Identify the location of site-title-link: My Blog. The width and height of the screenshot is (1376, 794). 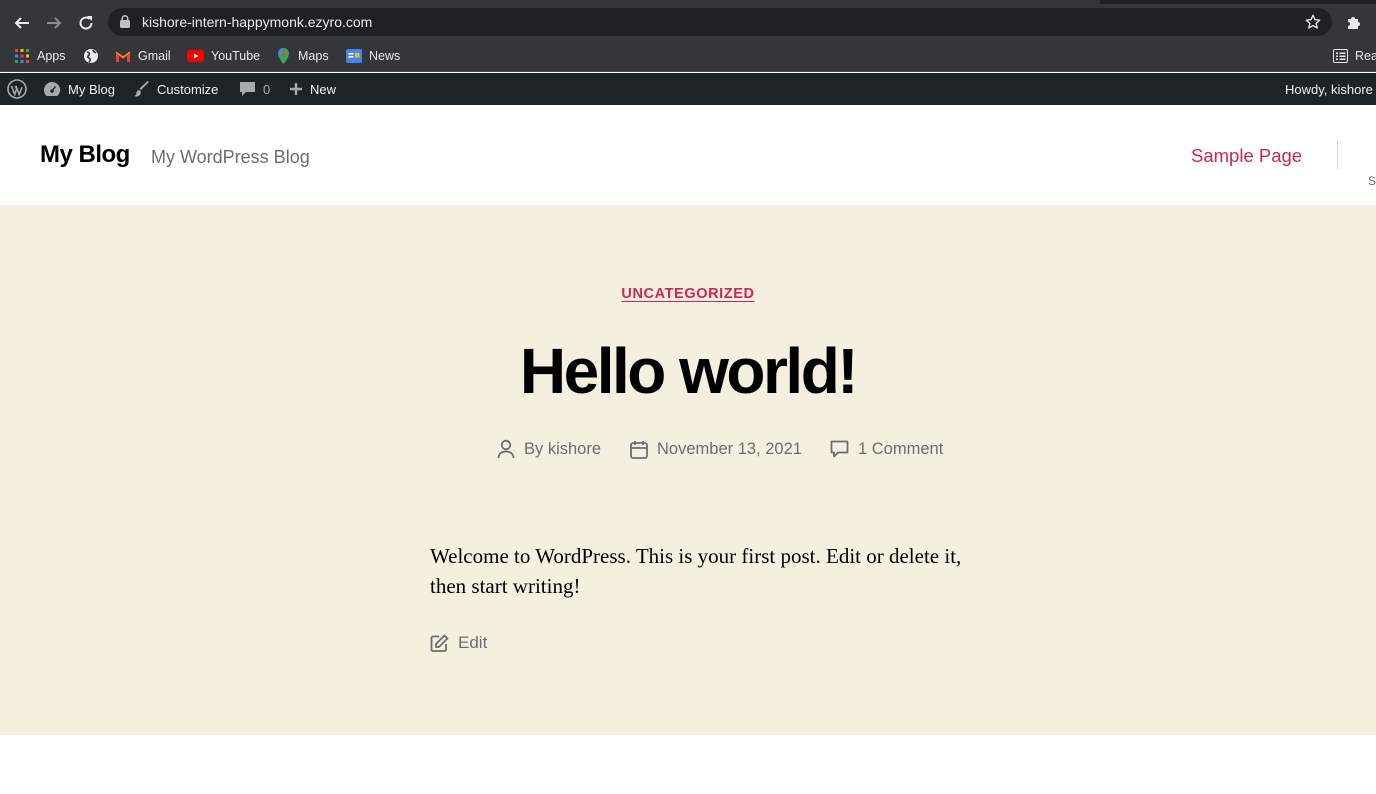
(85, 155).